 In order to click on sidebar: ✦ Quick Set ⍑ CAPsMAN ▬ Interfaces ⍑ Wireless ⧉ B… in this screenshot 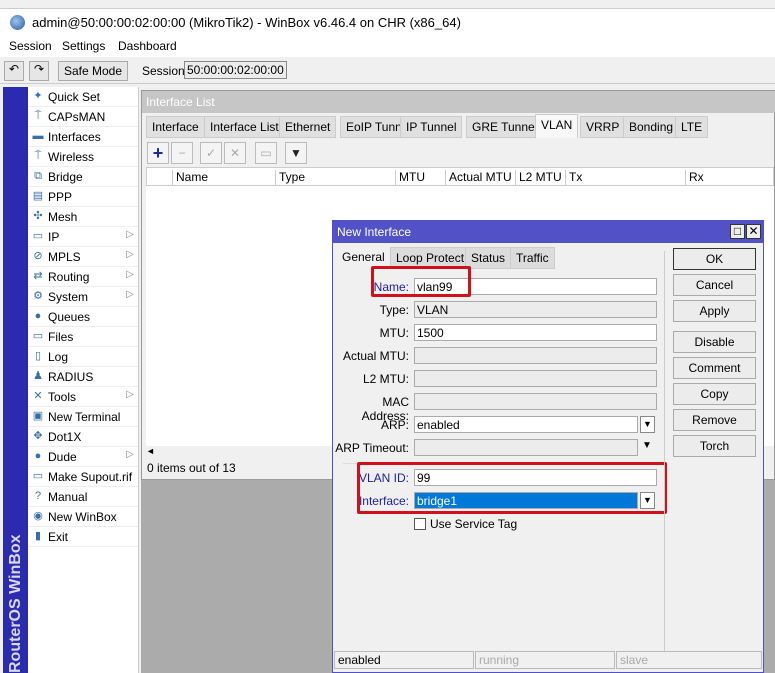, I will do `click(83, 380)`.